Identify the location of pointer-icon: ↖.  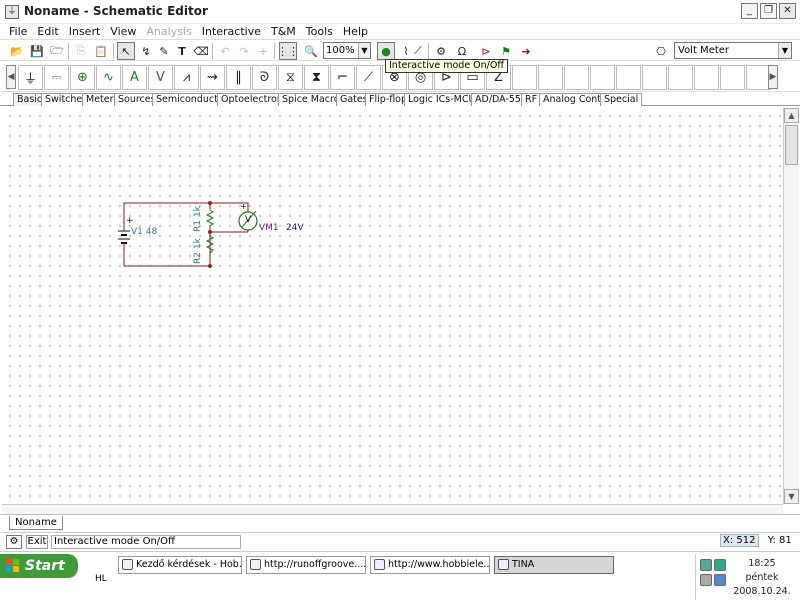
(126, 51).